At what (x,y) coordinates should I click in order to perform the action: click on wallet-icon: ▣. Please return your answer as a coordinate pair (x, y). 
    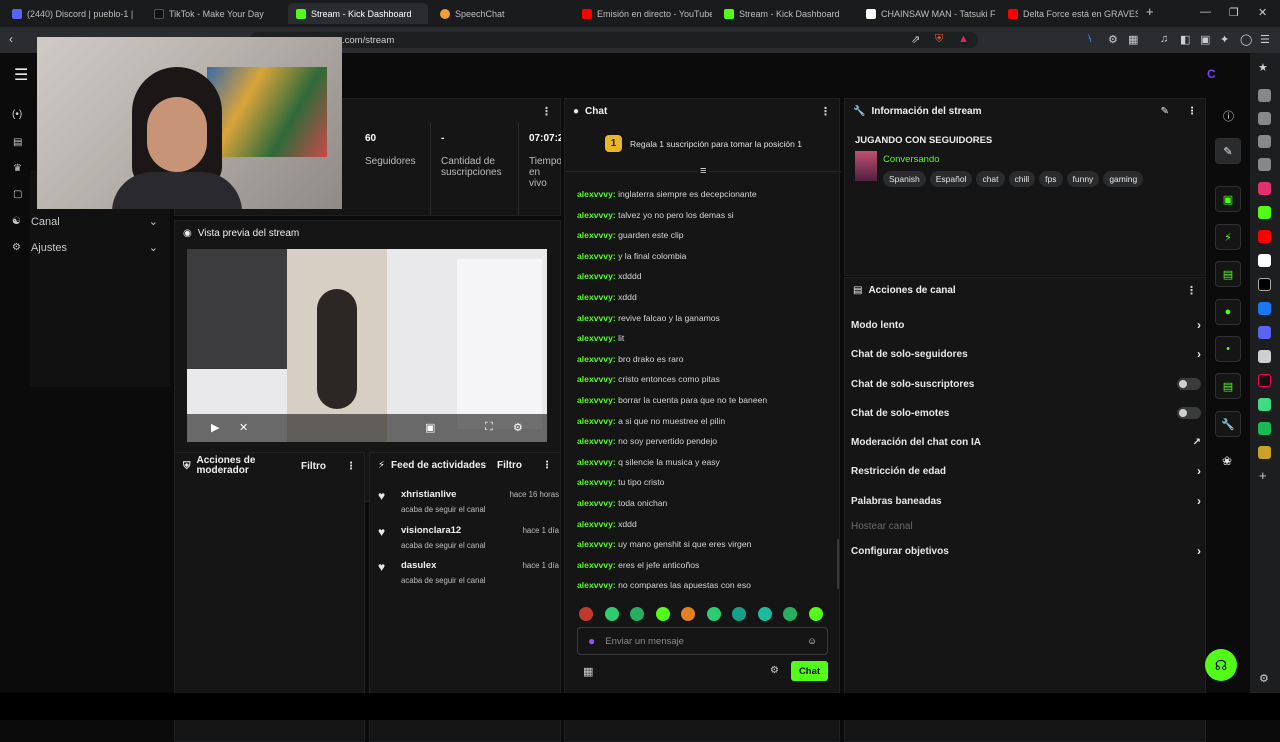
    Looking at the image, I should click on (1205, 39).